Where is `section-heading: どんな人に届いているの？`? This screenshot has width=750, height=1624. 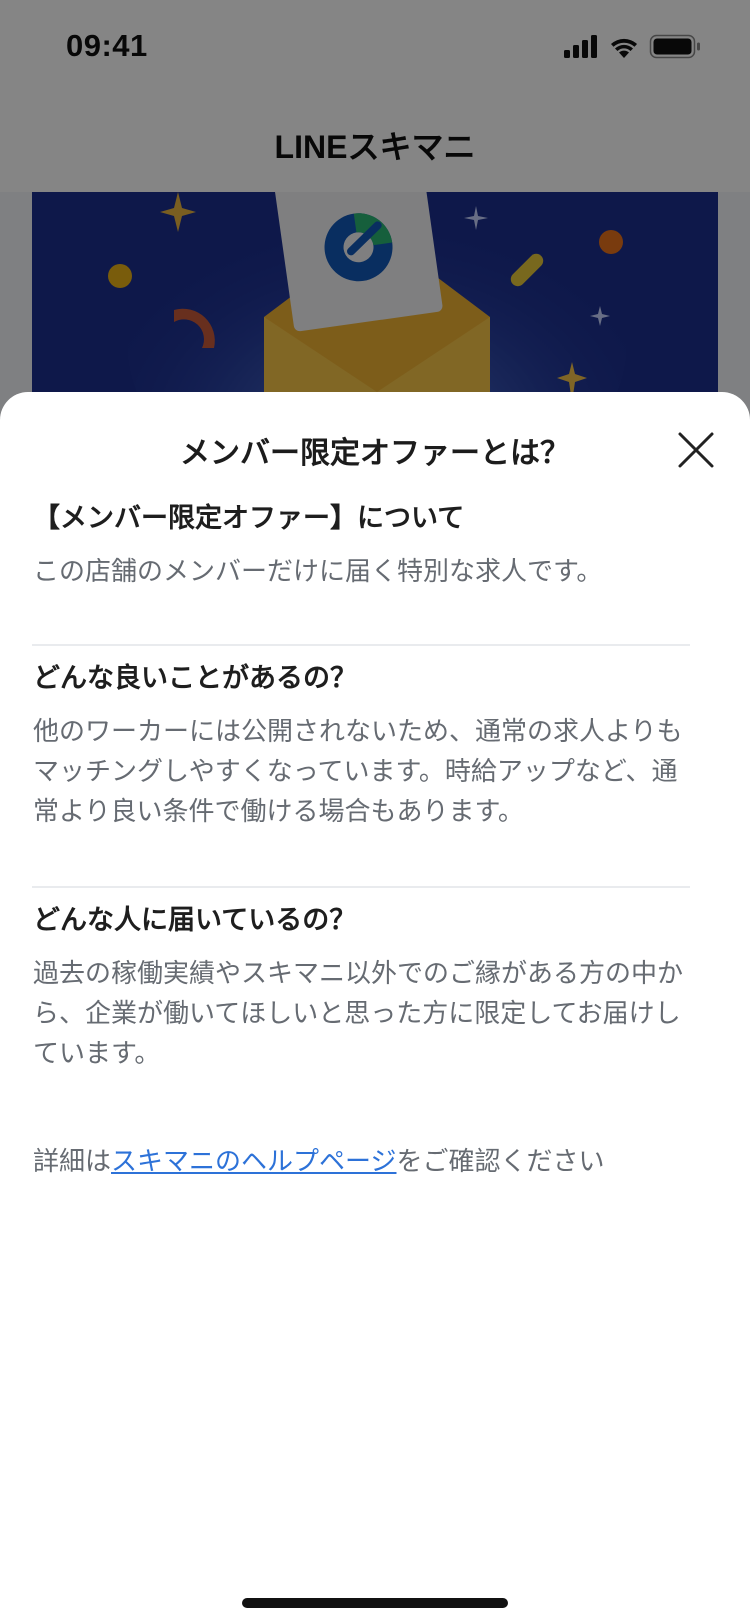 section-heading: どんな人に届いているの？ is located at coordinates (195, 920).